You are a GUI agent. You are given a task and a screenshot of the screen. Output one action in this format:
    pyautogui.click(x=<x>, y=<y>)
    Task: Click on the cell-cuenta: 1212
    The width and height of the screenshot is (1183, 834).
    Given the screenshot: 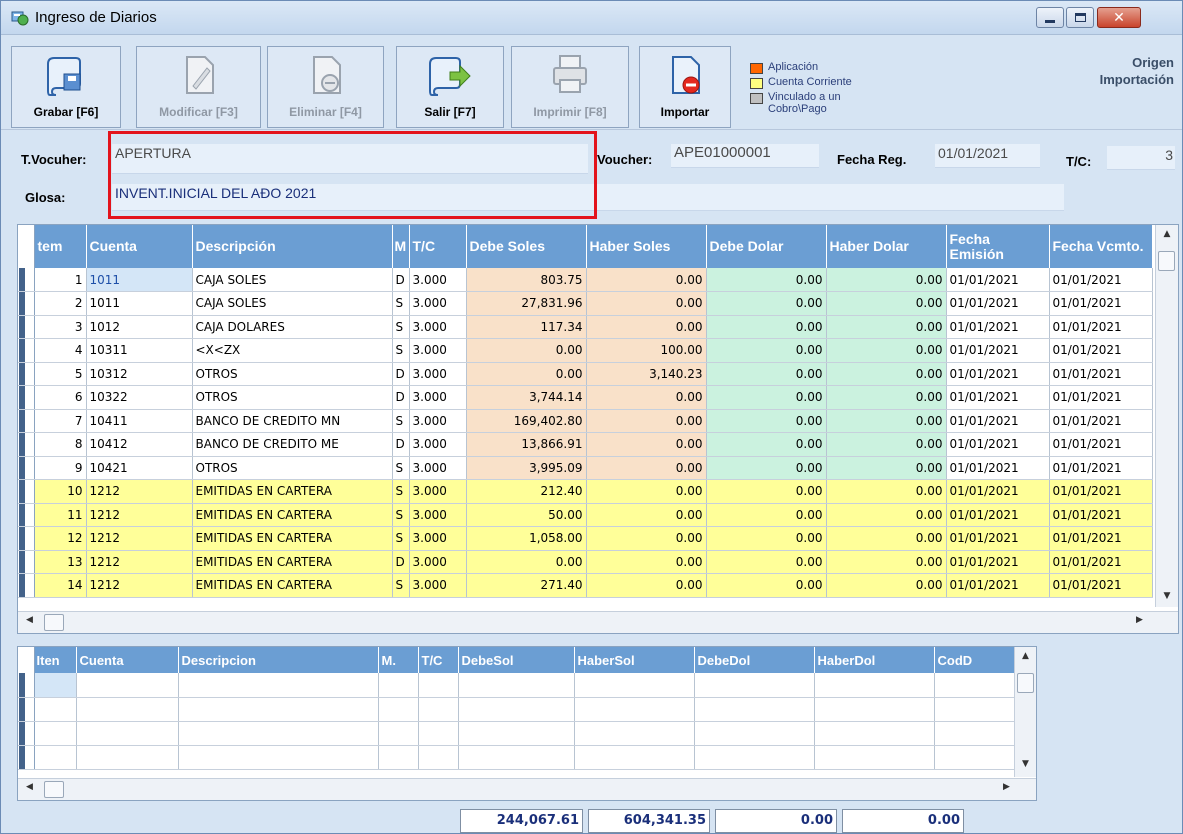 What is the action you would take?
    pyautogui.click(x=139, y=562)
    